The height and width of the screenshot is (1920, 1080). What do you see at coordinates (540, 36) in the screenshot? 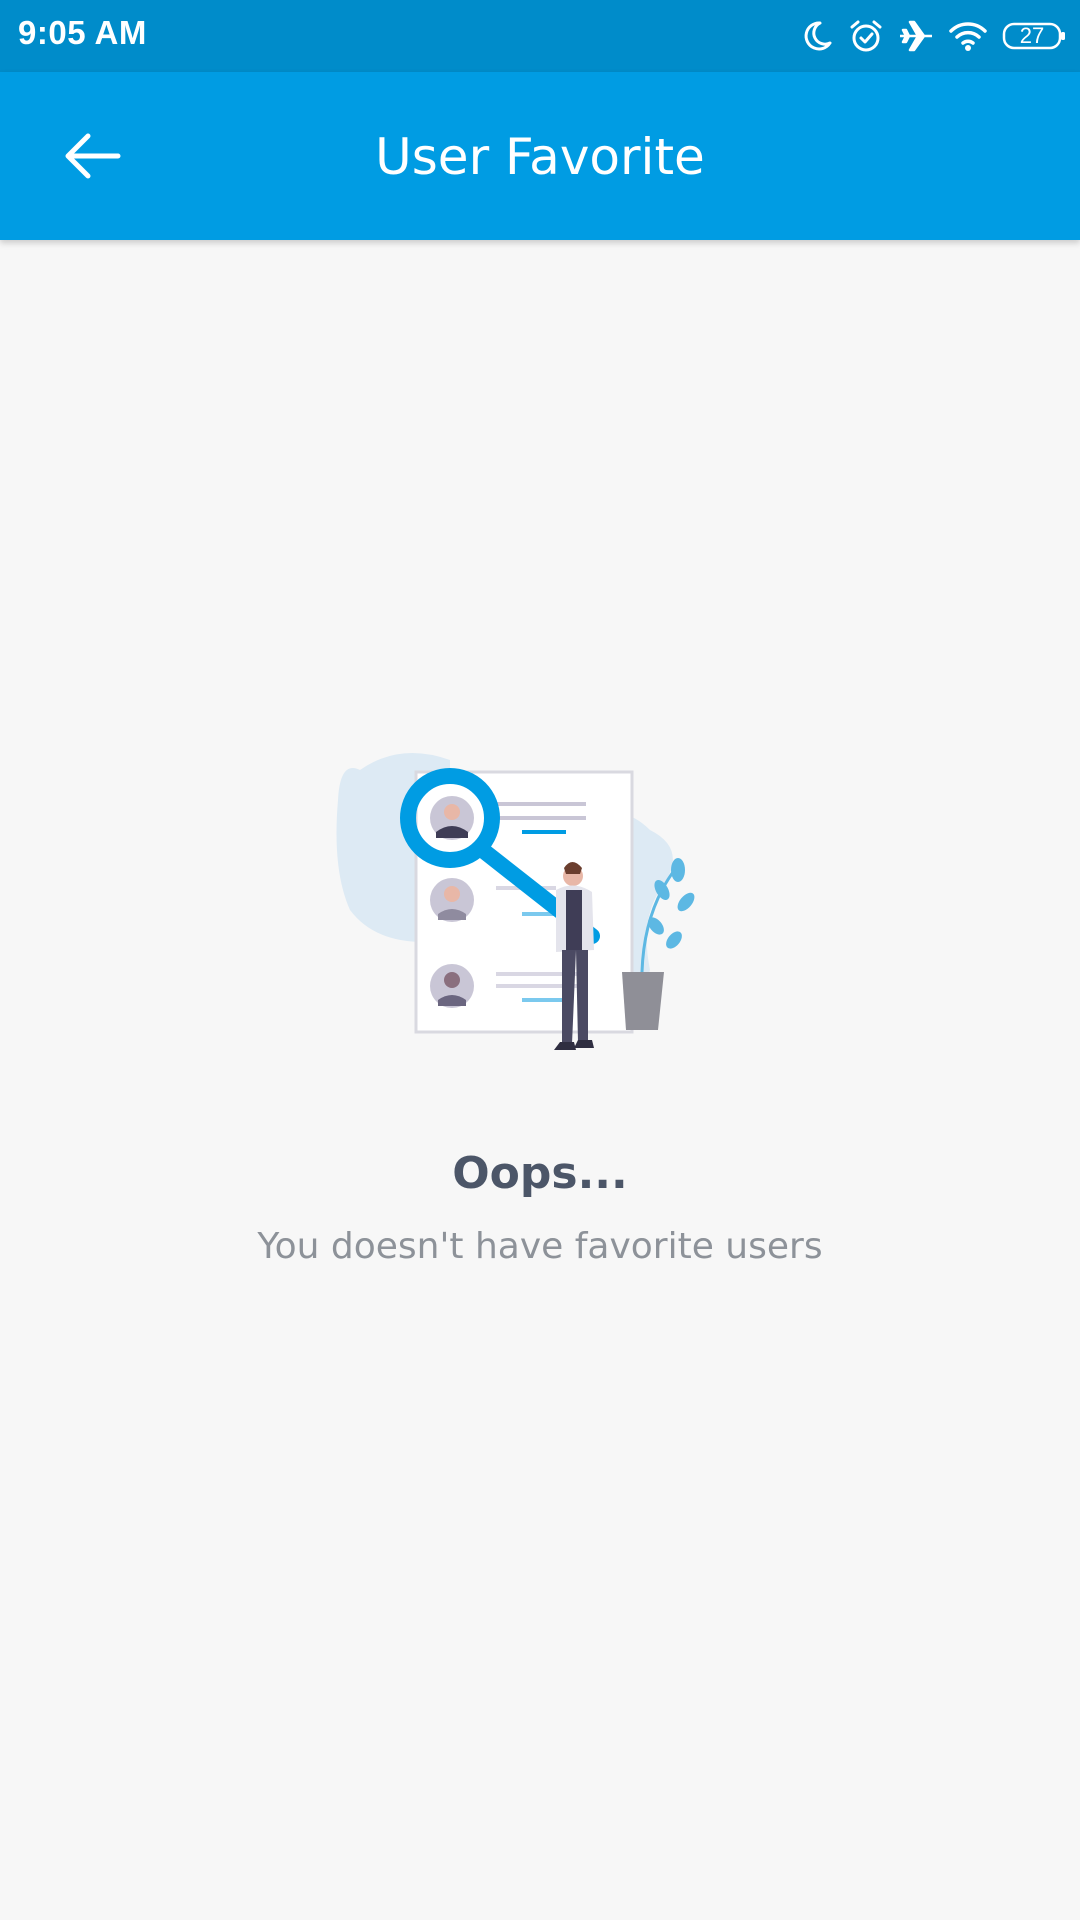
I see `status-bar: 9:05 AM 27` at bounding box center [540, 36].